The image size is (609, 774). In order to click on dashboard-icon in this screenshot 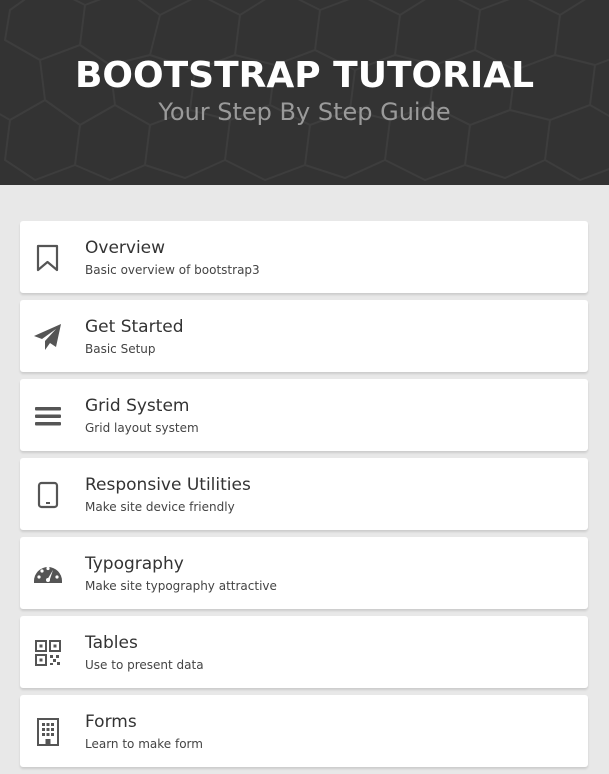, I will do `click(48, 574)`.